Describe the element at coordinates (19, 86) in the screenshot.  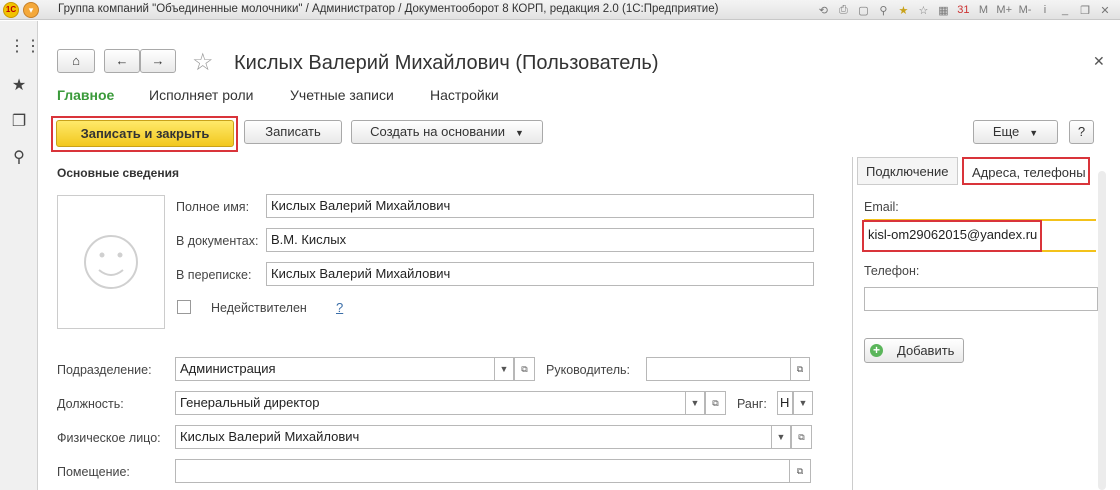
I see `favorites-star-icon: ★` at that location.